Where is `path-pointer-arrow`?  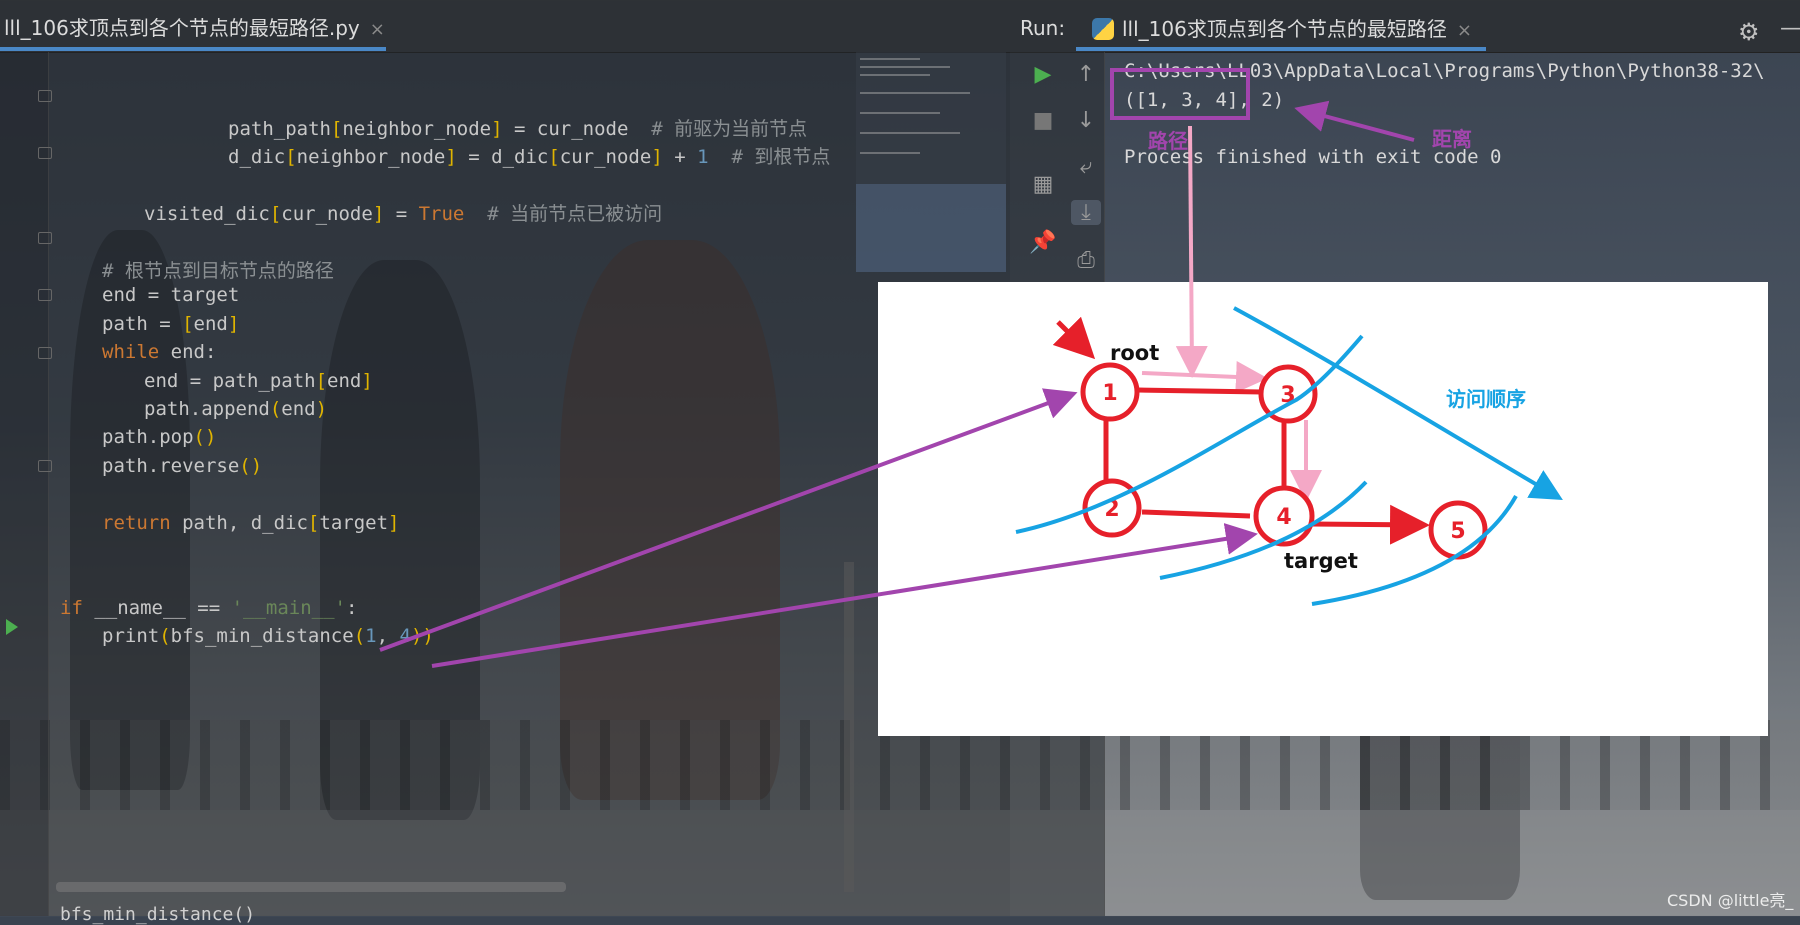 path-pointer-arrow is located at coordinates (1191, 251).